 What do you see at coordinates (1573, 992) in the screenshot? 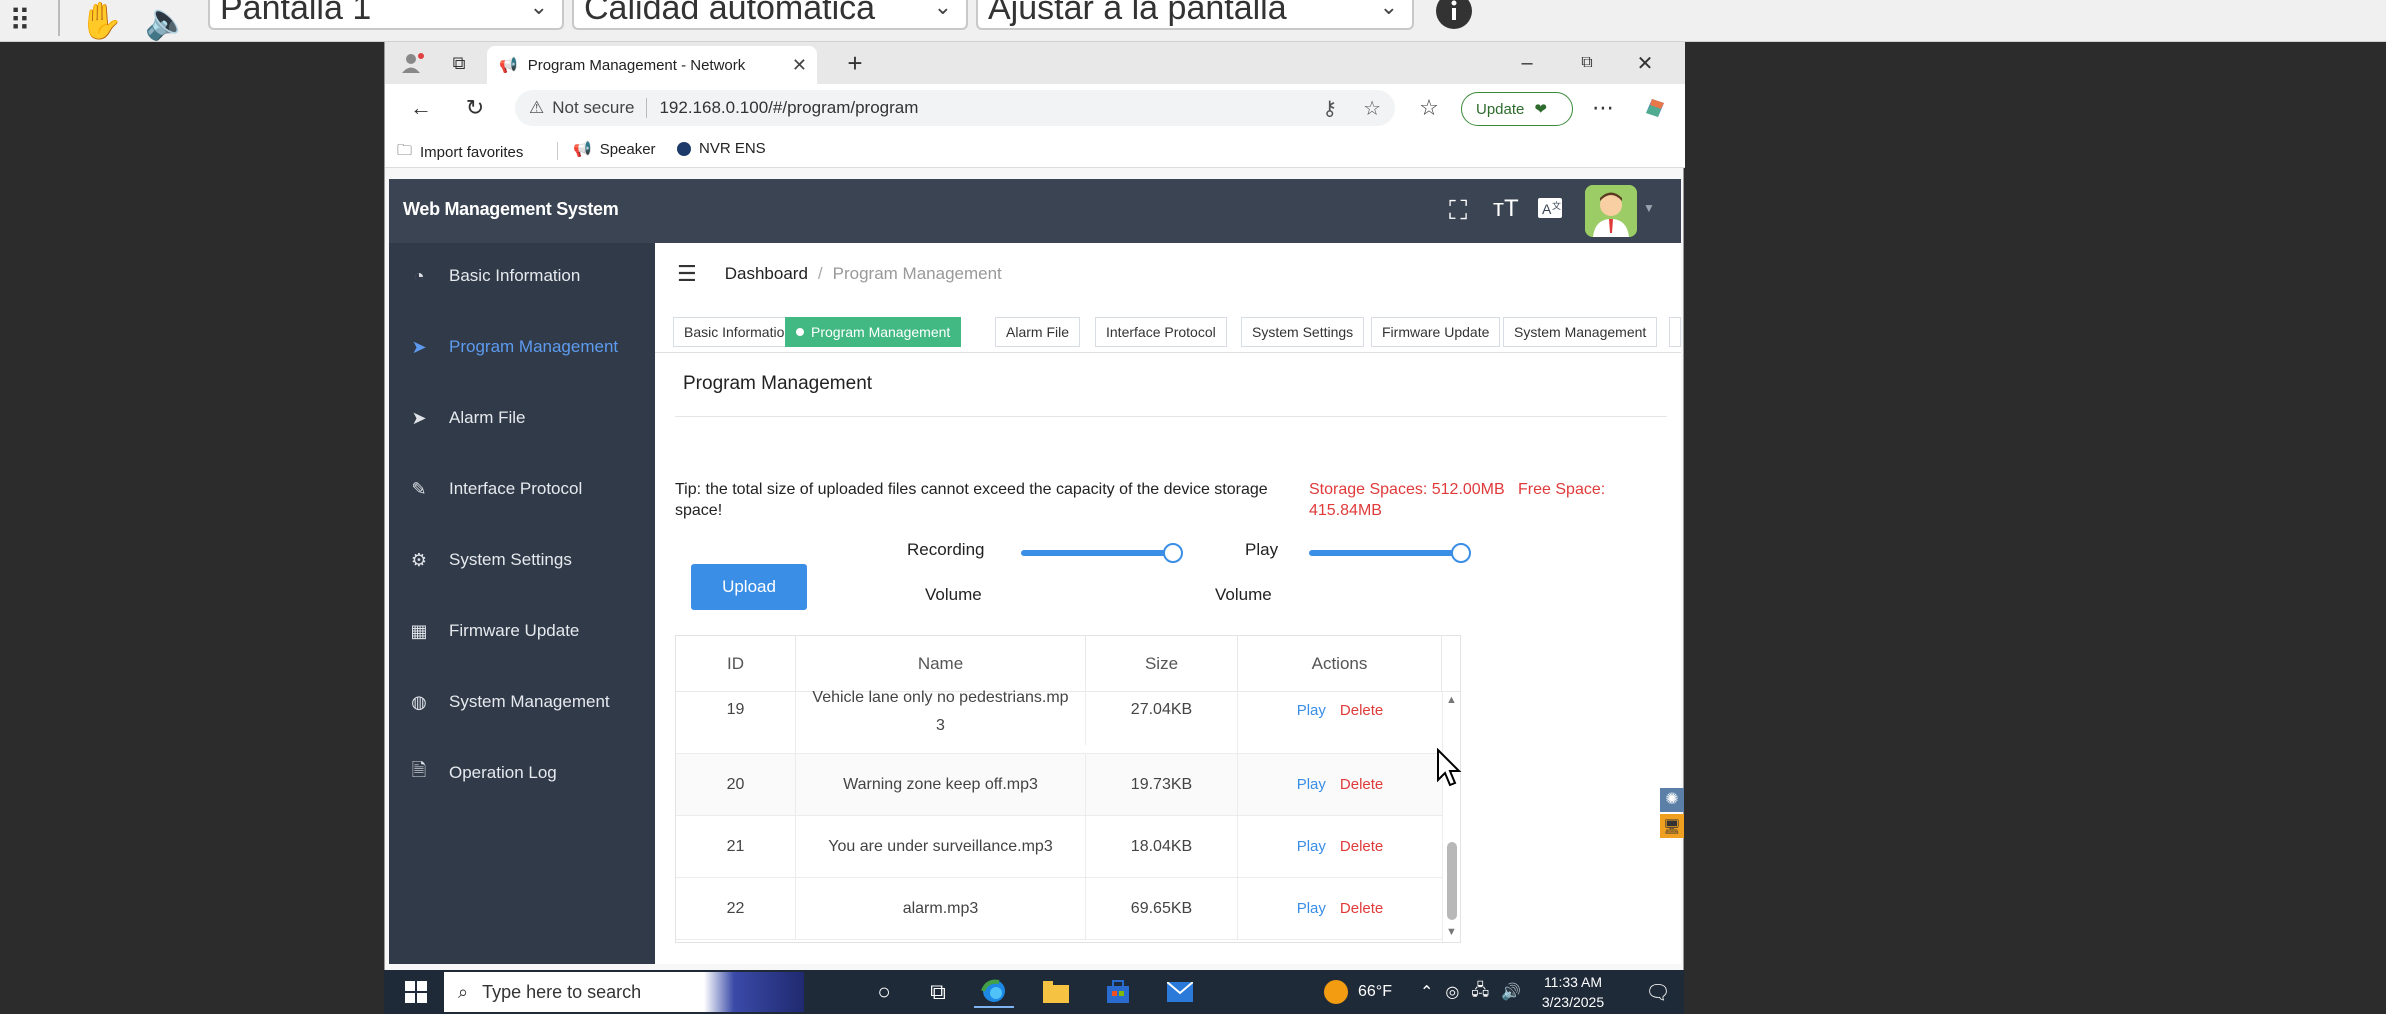
I see `taskbar-clock: 11:33 AM 3/23/2025` at bounding box center [1573, 992].